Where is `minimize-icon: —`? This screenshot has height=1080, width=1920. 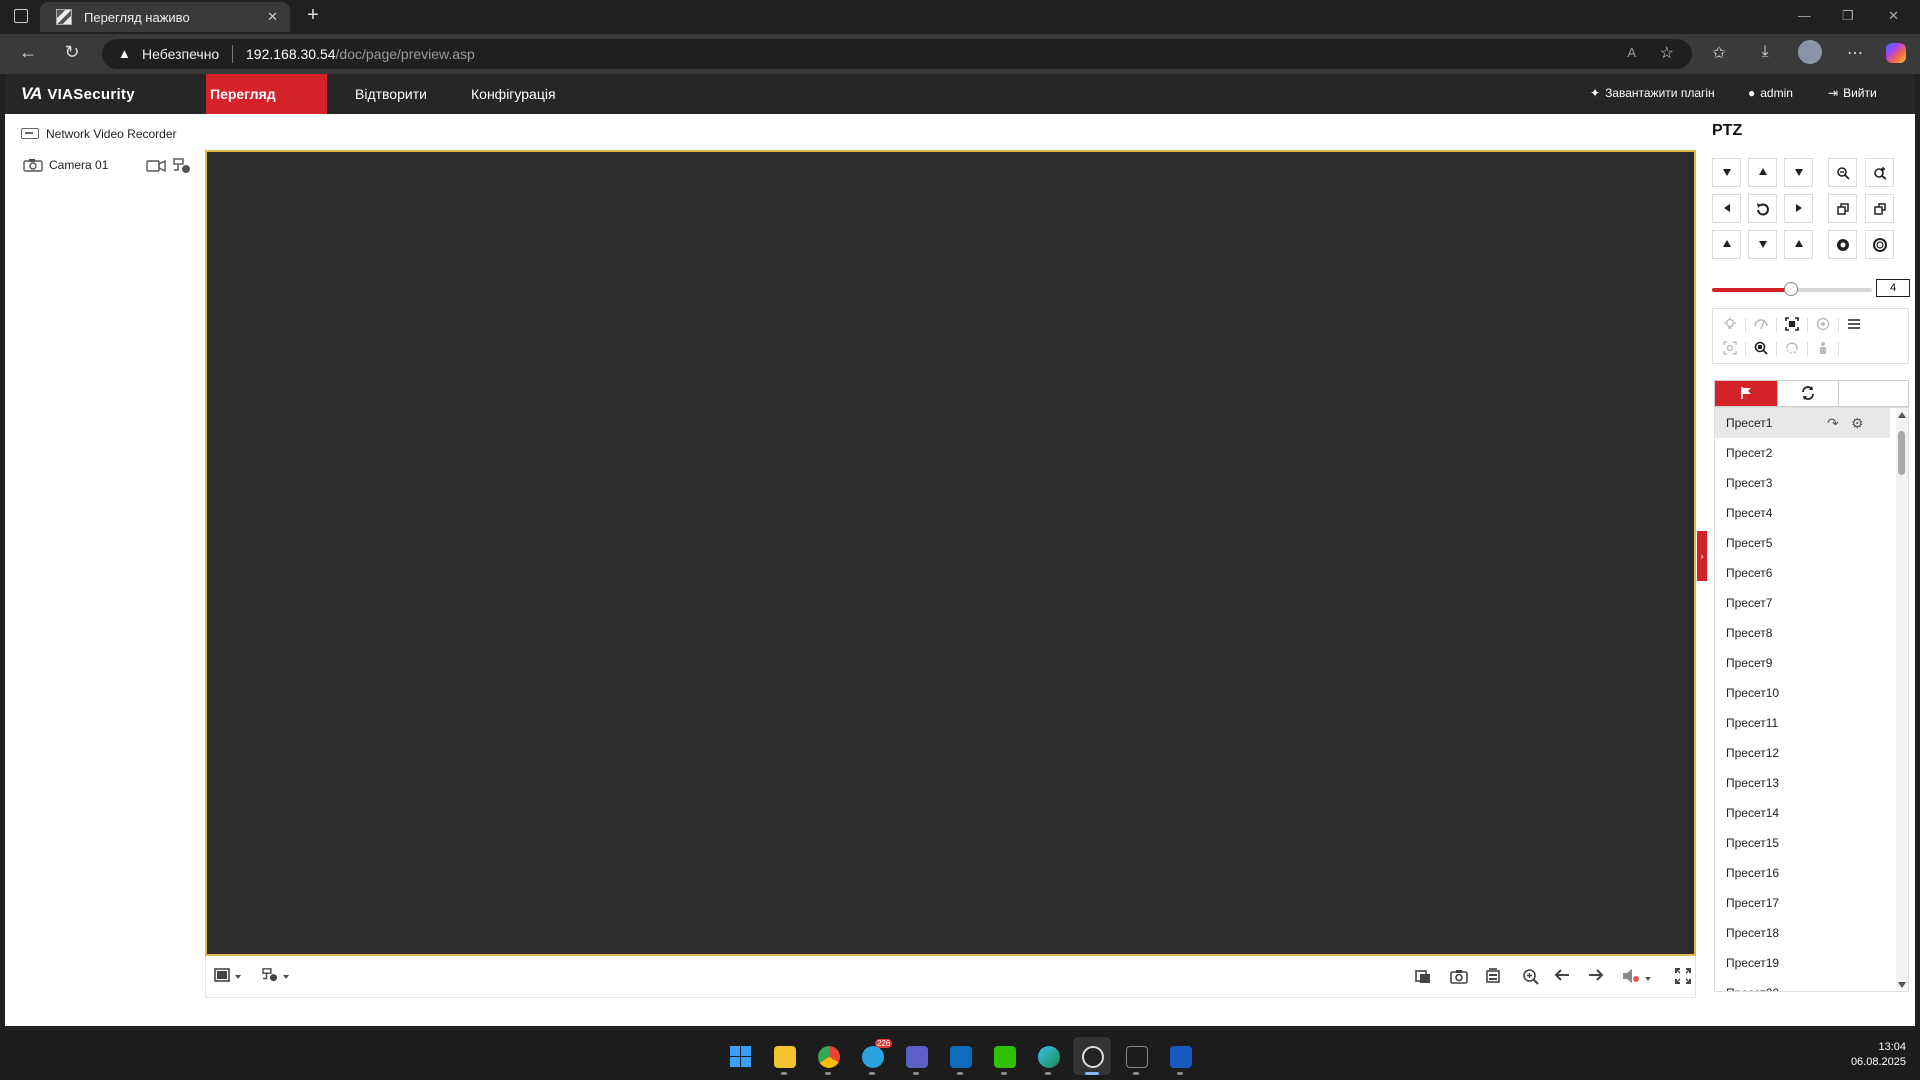
minimize-icon: — is located at coordinates (1804, 15).